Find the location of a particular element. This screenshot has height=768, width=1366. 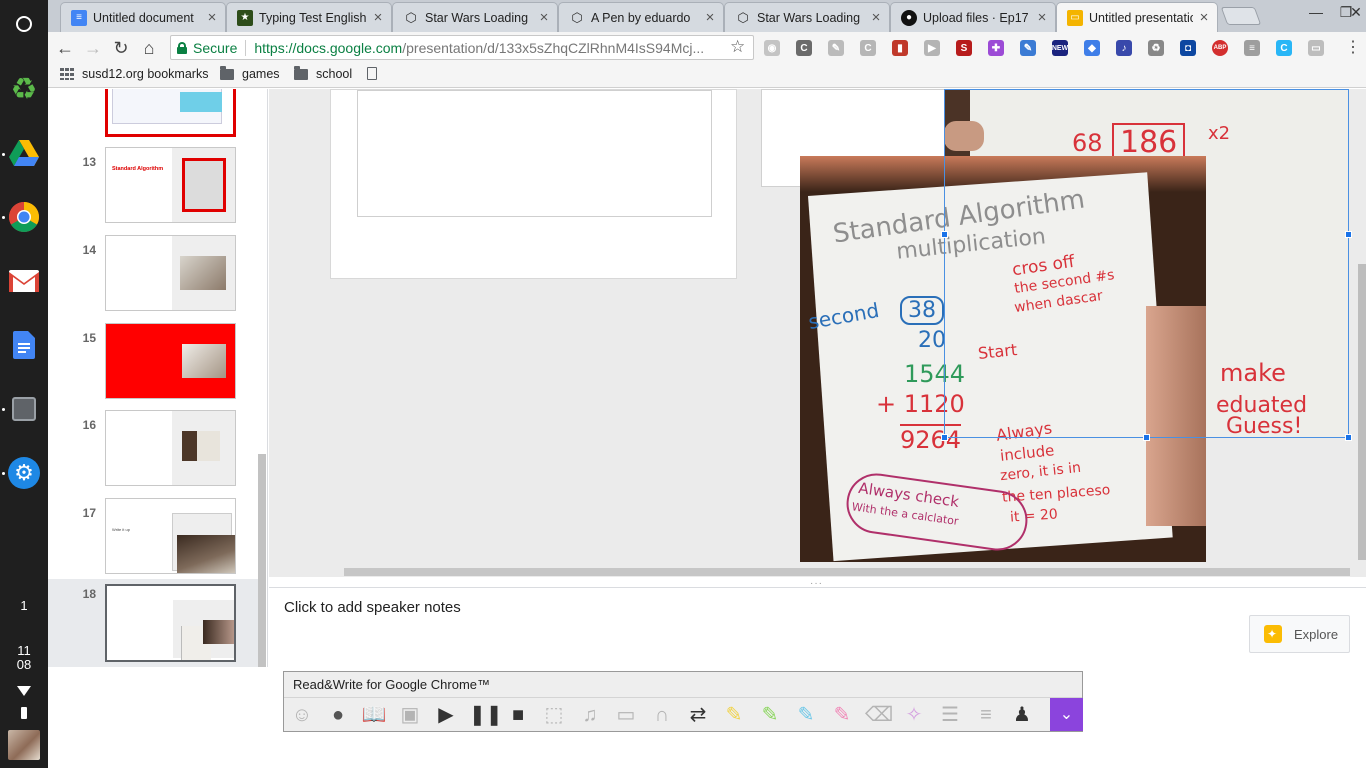

home-icon: ⌂ is located at coordinates (149, 48).